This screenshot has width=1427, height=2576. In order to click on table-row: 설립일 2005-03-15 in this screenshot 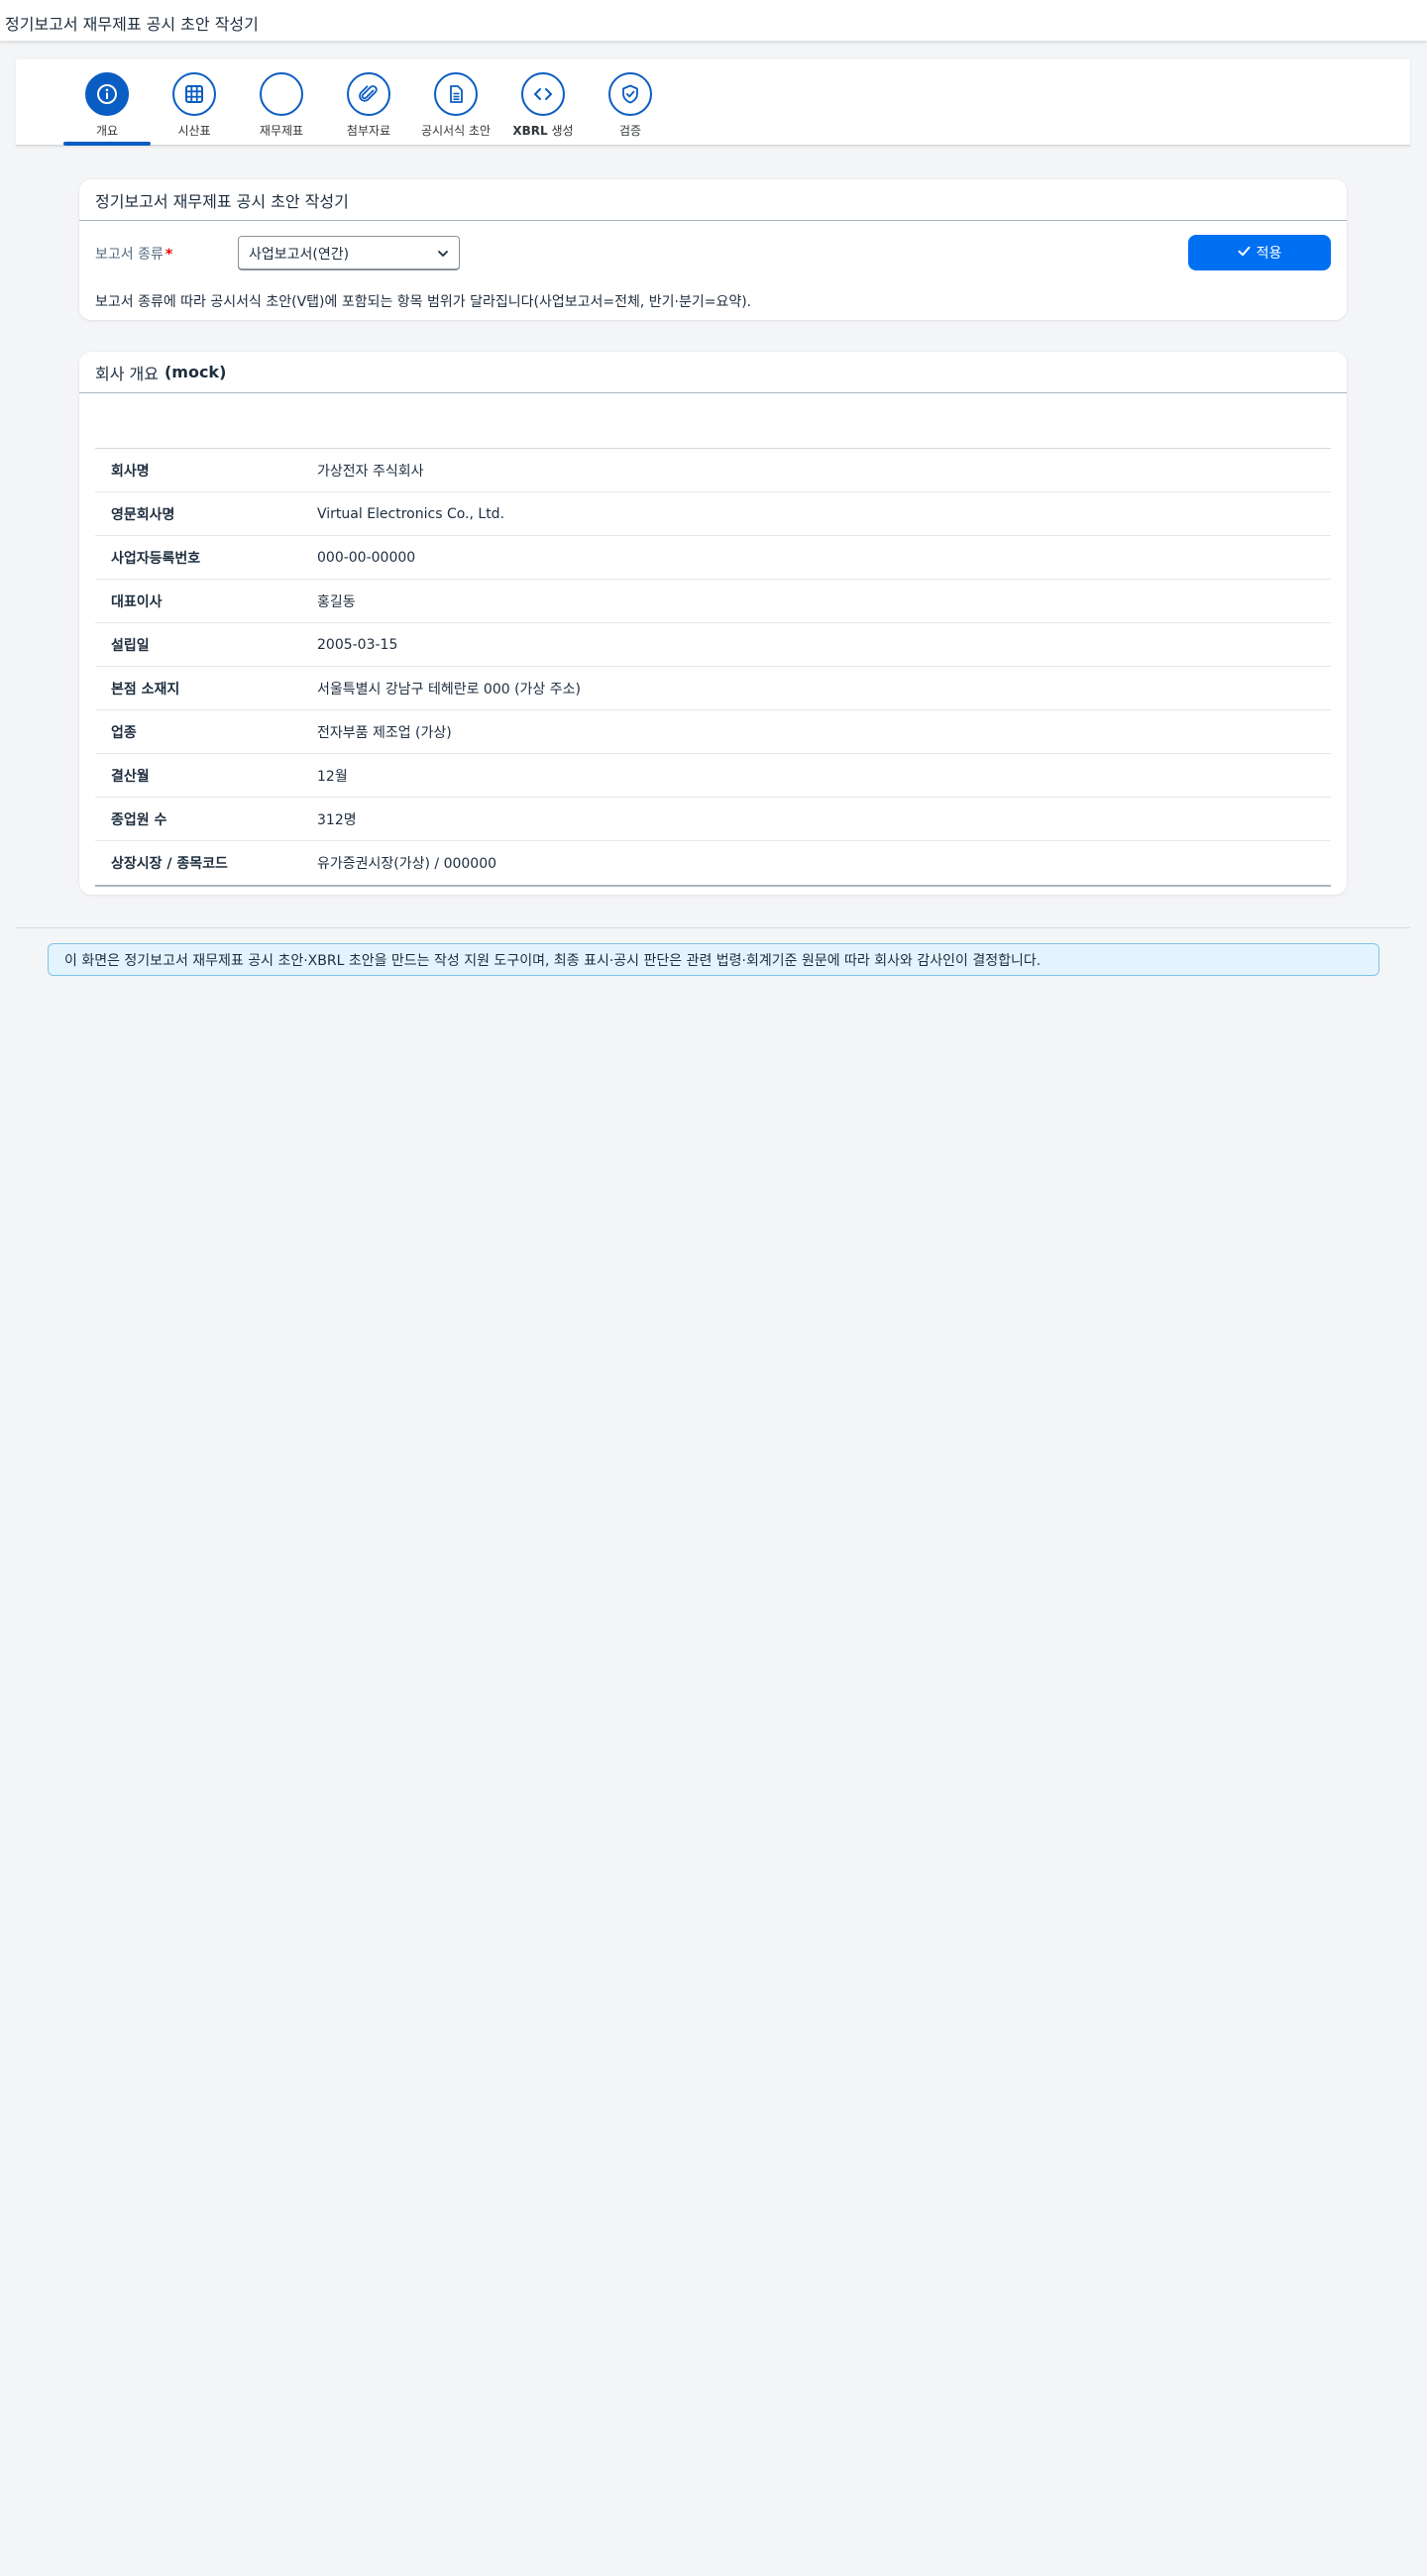, I will do `click(713, 645)`.